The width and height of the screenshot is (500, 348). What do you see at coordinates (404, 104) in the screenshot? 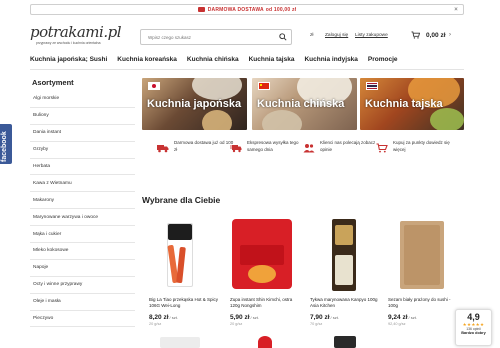
I see `banner-title: Kuchnia tajska` at bounding box center [404, 104].